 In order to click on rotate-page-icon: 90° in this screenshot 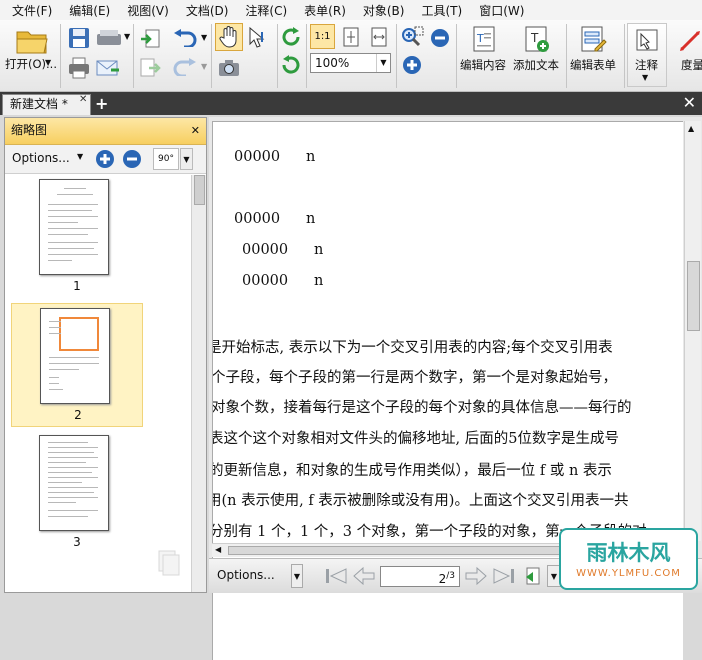, I will do `click(166, 159)`.